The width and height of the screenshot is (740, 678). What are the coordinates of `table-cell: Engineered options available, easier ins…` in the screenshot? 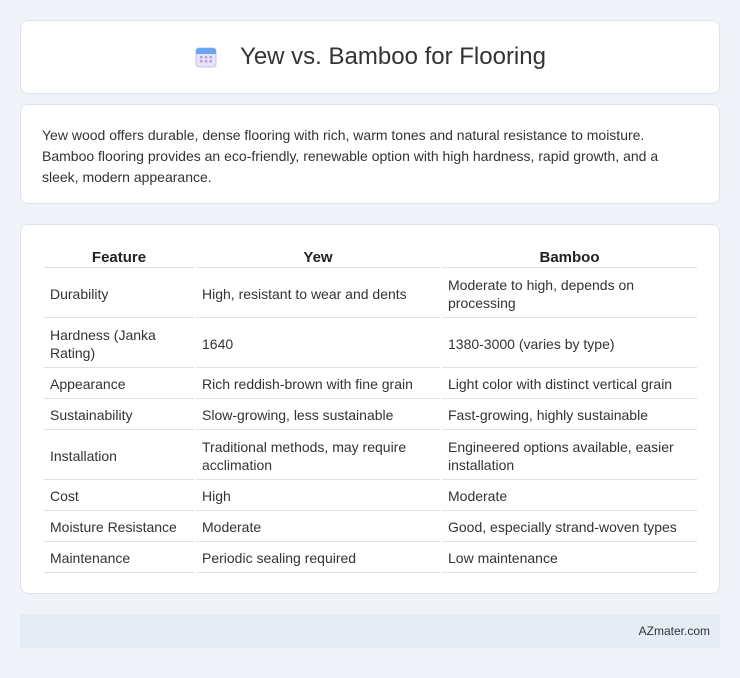 It's located at (569, 456).